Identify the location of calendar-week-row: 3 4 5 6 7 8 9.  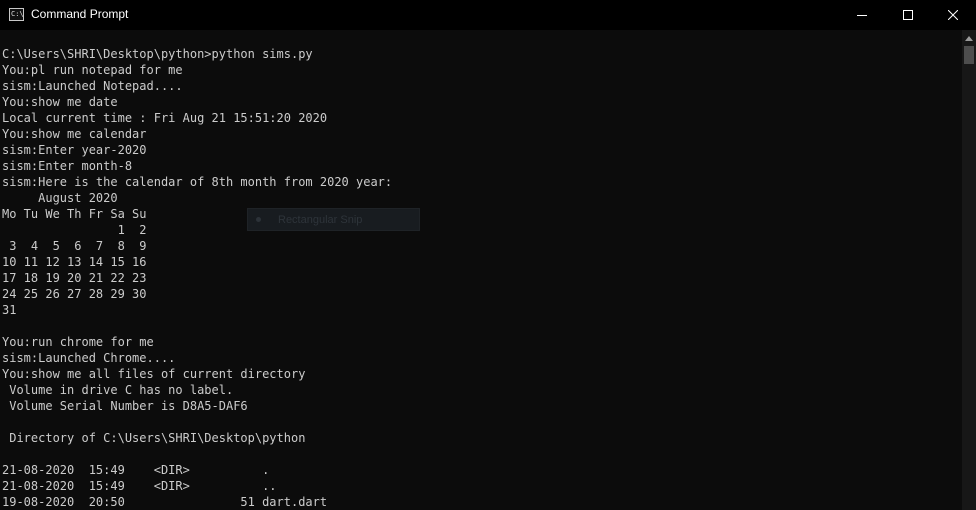
(74, 246).